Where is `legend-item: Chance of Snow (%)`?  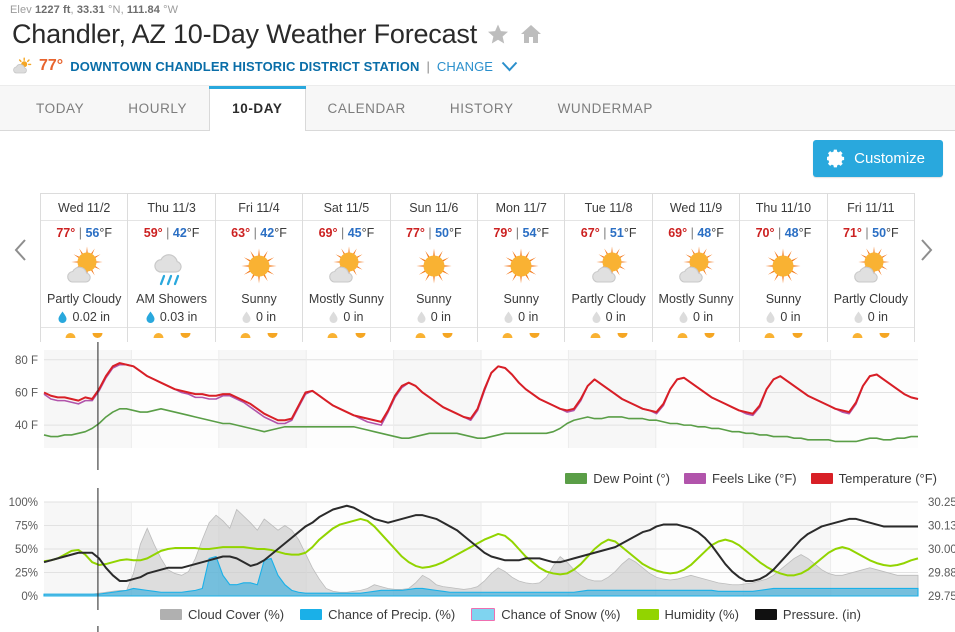 legend-item: Chance of Snow (%) is located at coordinates (546, 614).